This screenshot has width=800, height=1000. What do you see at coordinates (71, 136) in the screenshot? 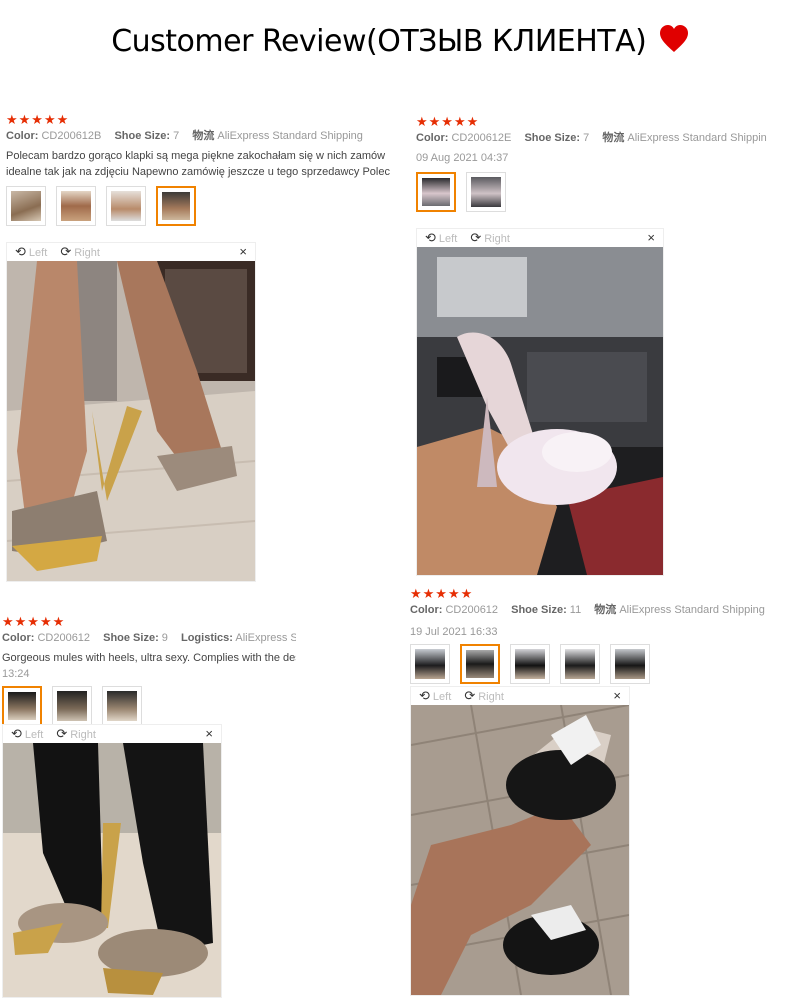
I see `color-value: CD200612B` at bounding box center [71, 136].